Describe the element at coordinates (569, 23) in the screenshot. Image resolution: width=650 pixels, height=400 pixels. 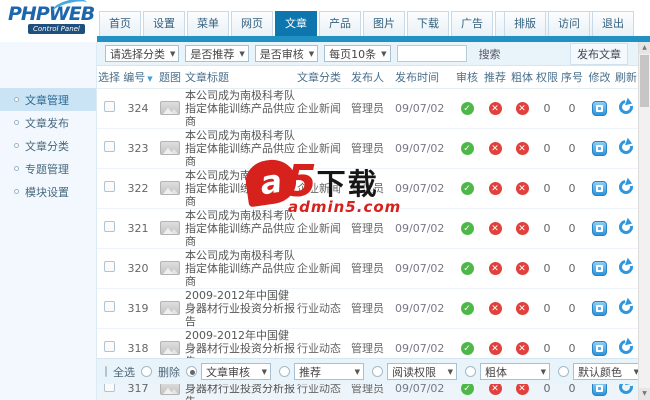
I see `nav-tab-right: 访问` at that location.